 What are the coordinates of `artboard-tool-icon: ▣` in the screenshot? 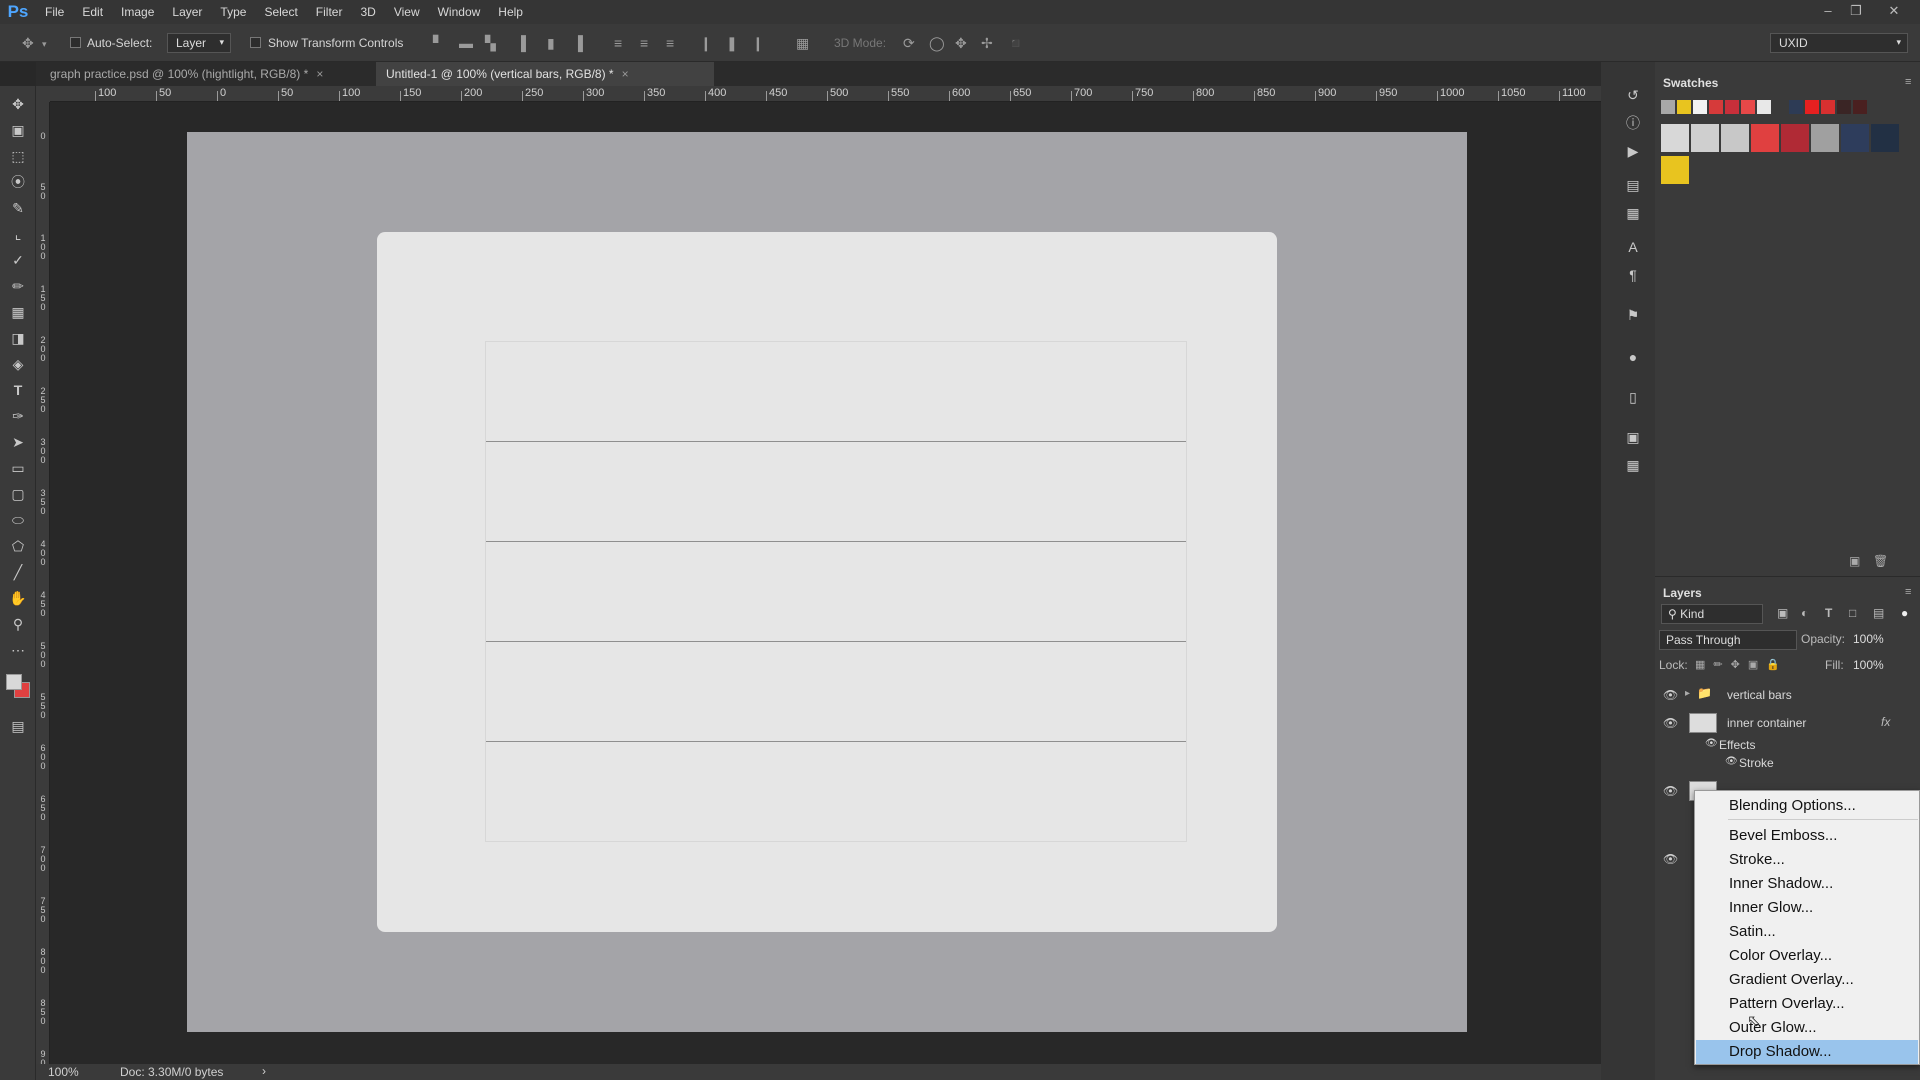 It's located at (18, 130).